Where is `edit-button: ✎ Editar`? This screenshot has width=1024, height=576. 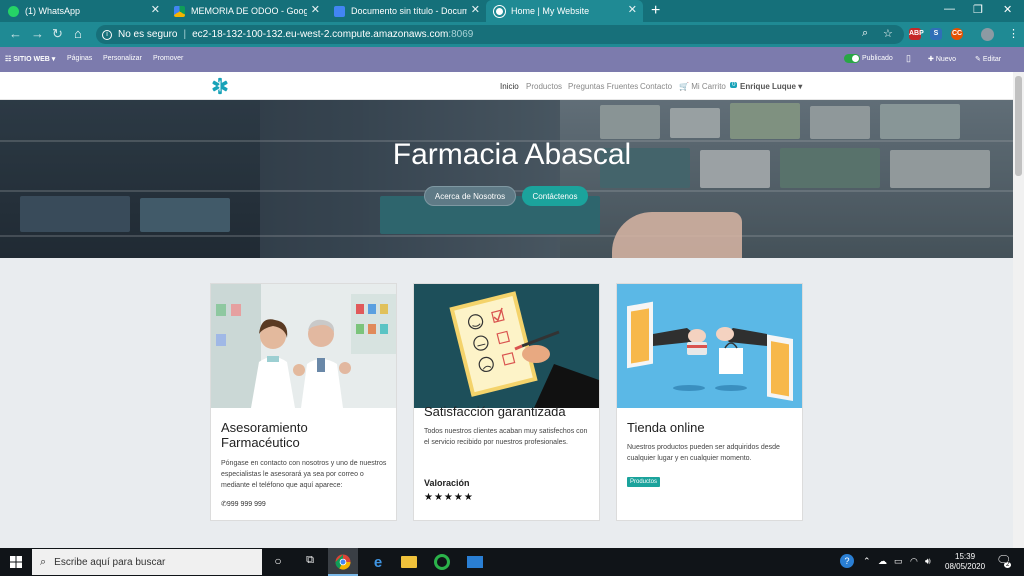 edit-button: ✎ Editar is located at coordinates (988, 59).